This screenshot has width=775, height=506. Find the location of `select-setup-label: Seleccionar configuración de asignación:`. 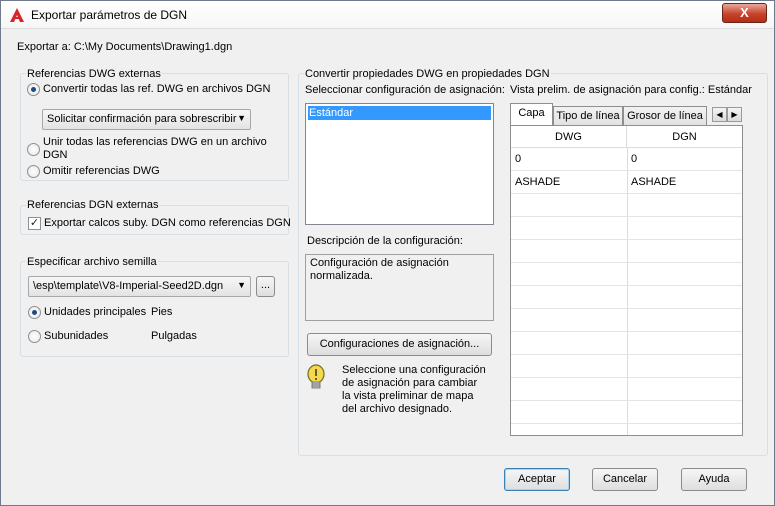

select-setup-label: Seleccionar configuración de asignación: is located at coordinates (405, 90).